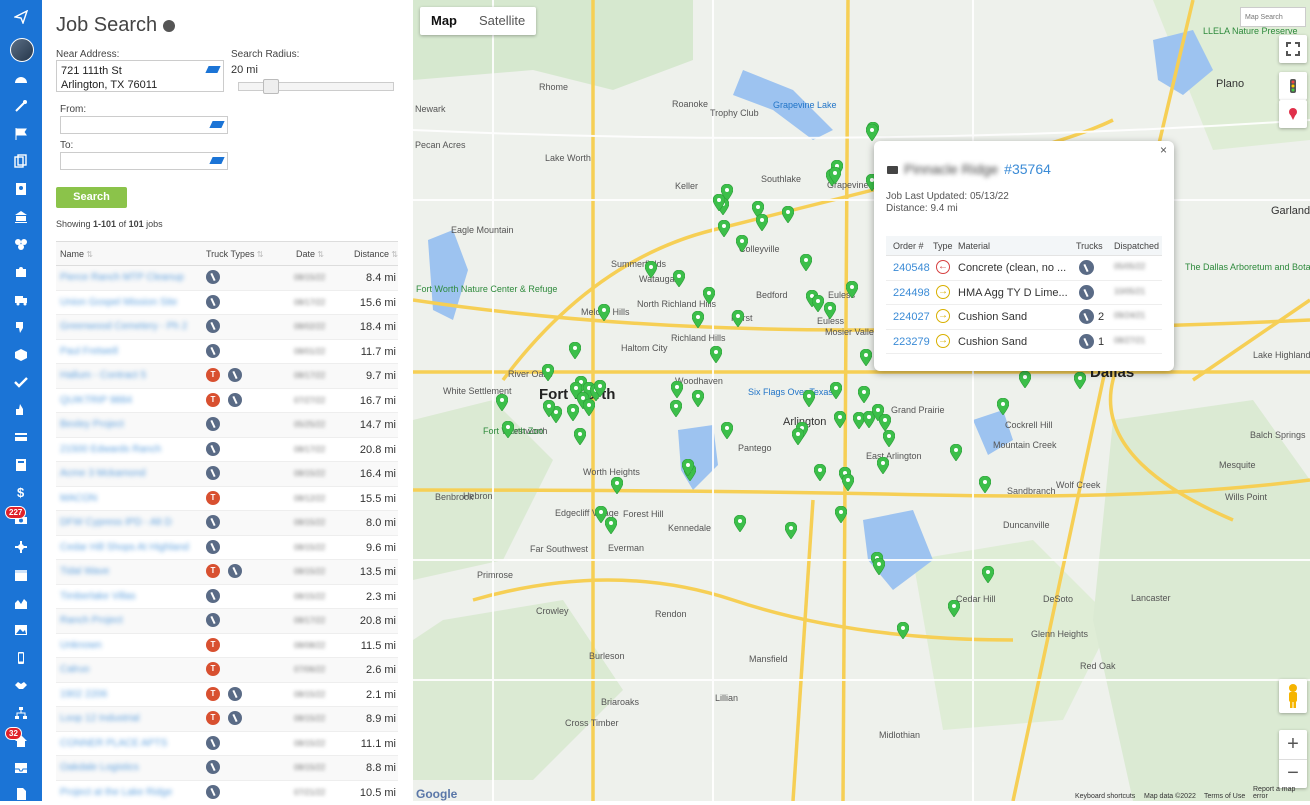 Image resolution: width=1310 pixels, height=805 pixels. I want to click on job-name-link: Union Gospel Mission Site, so click(128, 302).